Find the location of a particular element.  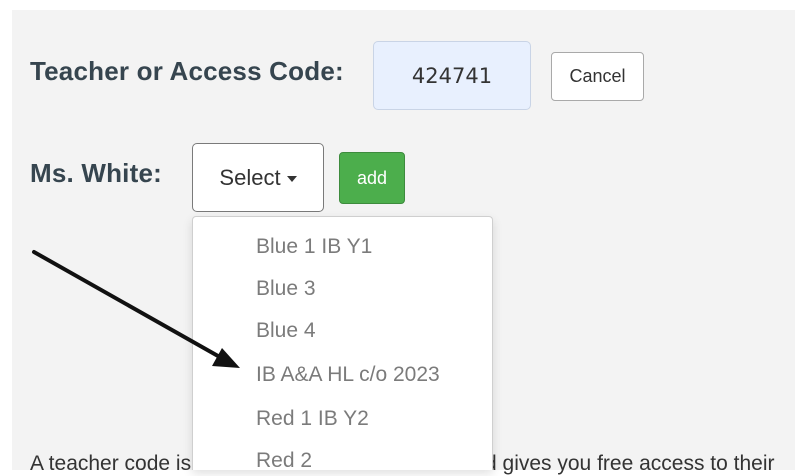

dropdown-item-red-1-ib-y2: Red 1 IB Y2 is located at coordinates (312, 419).